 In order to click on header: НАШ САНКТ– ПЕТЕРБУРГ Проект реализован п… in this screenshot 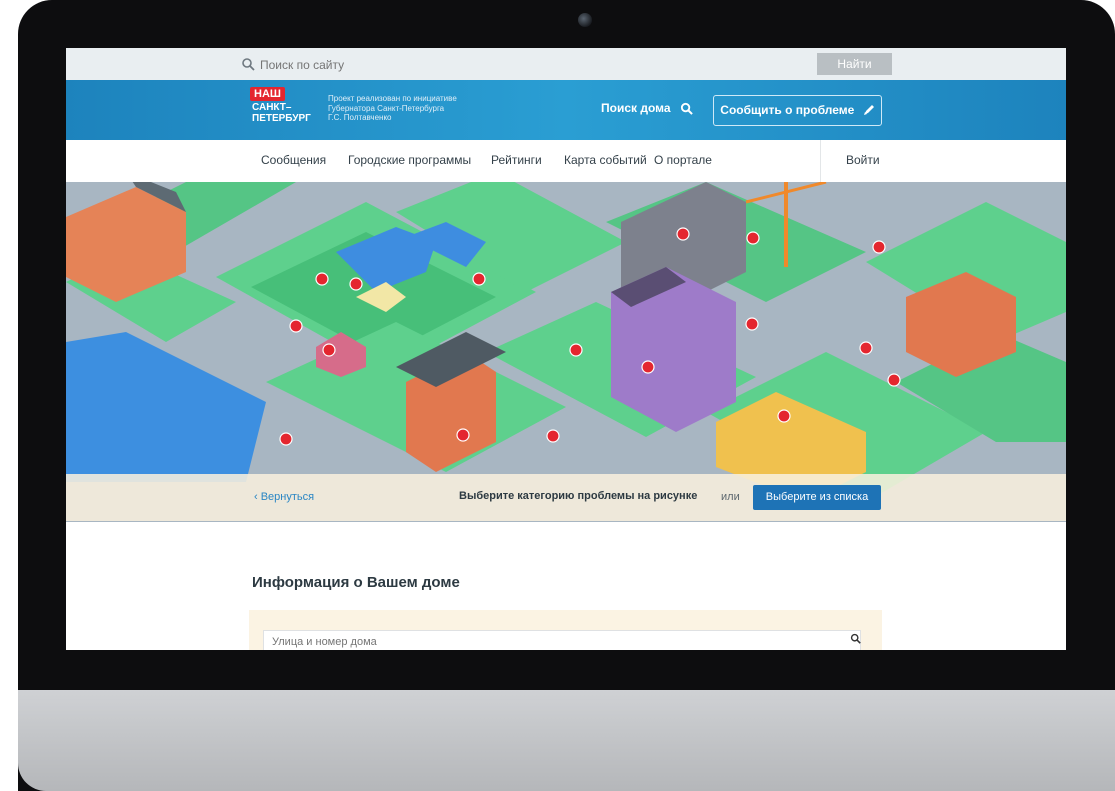, I will do `click(566, 110)`.